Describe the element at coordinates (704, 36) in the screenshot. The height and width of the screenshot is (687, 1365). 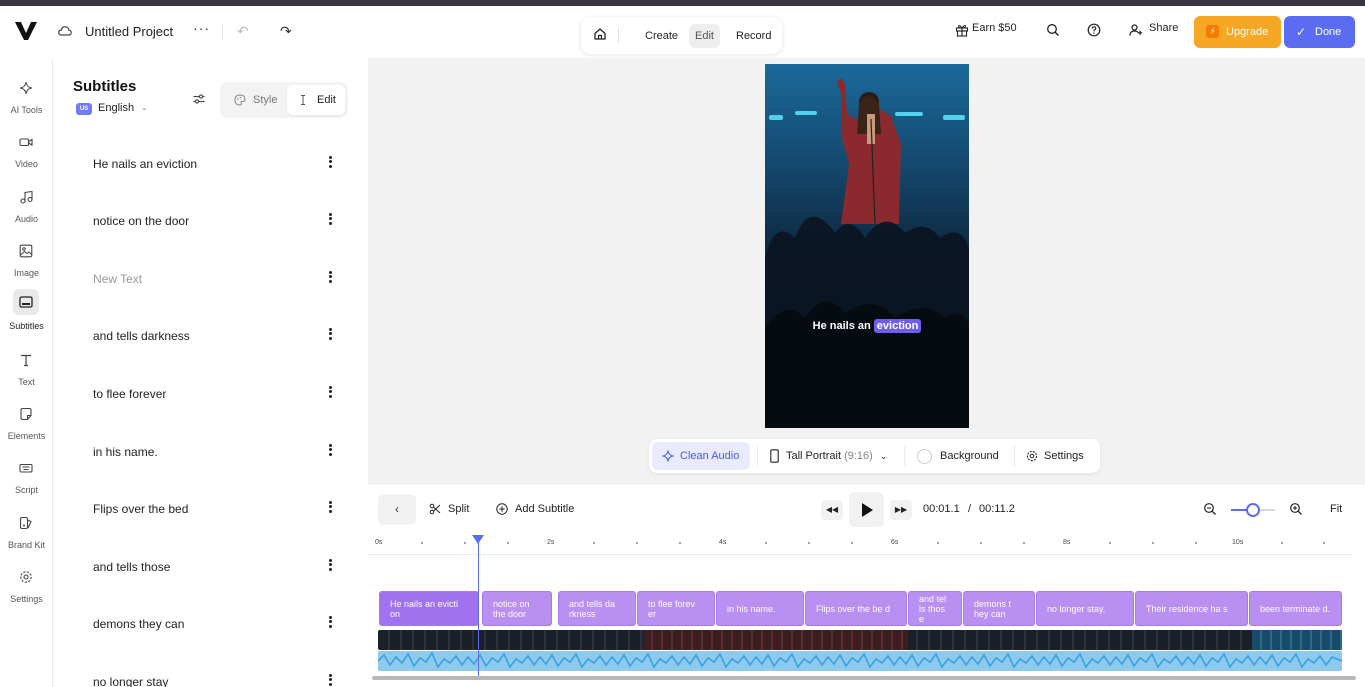
I see `mode-edit-button: Edit` at that location.